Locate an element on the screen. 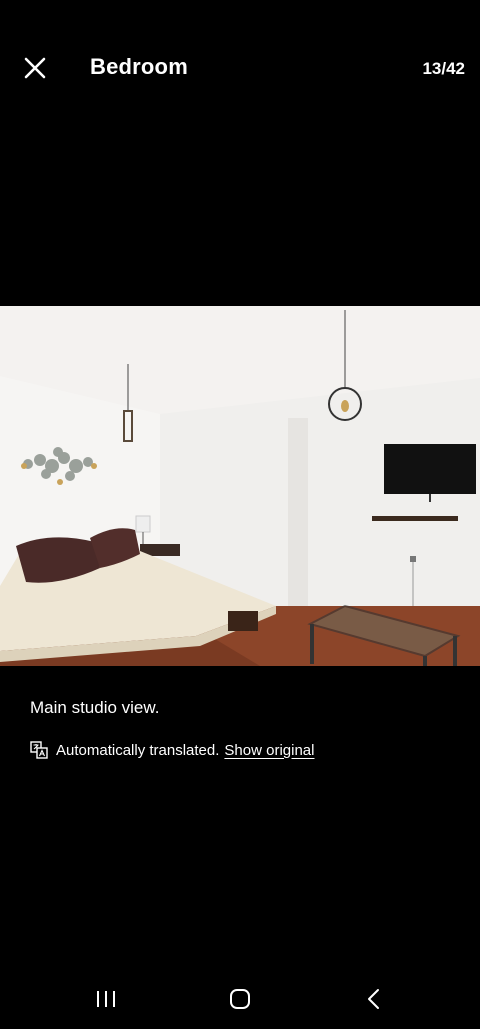 Image resolution: width=480 pixels, height=1029 pixels. recent-apps-icon is located at coordinates (106, 999).